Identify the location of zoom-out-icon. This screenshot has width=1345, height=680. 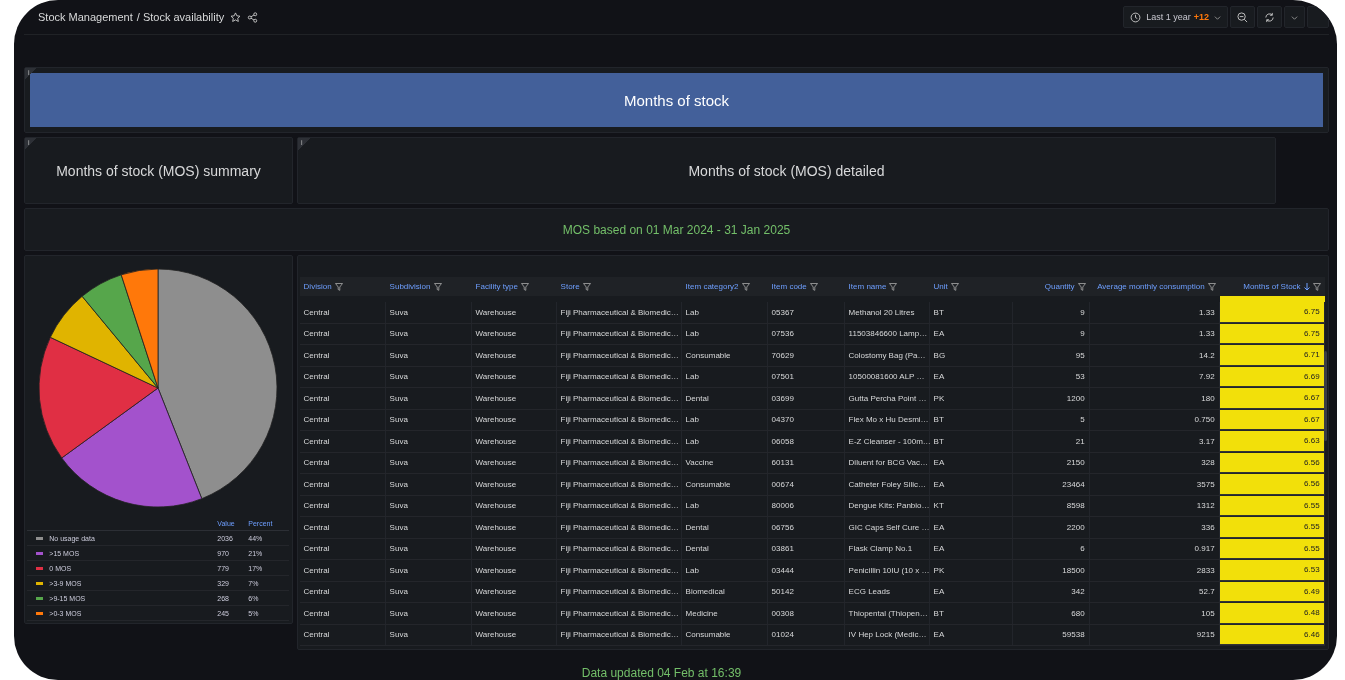
(1242, 17).